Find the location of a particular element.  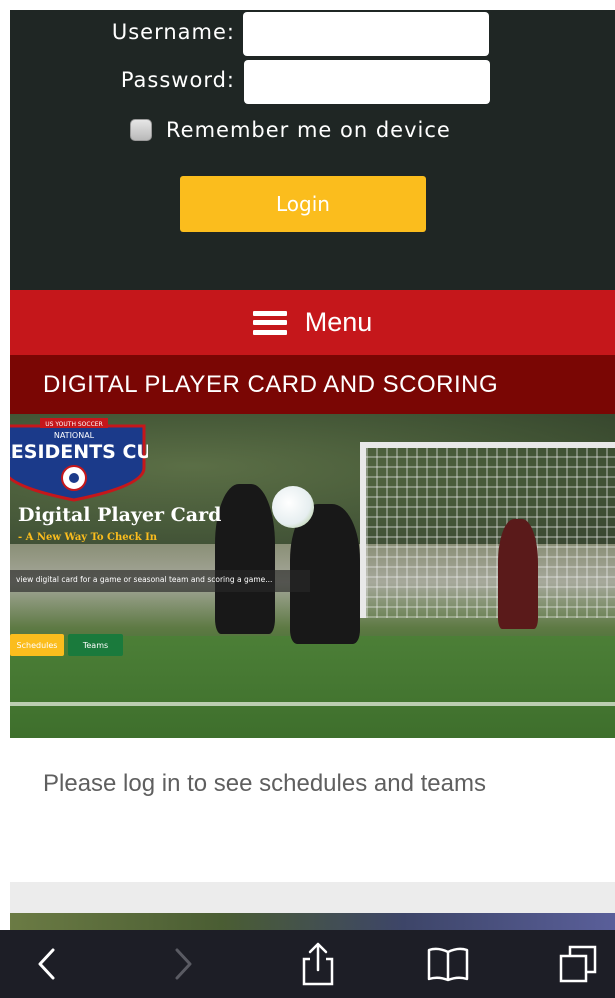

share-icon is located at coordinates (318, 964).